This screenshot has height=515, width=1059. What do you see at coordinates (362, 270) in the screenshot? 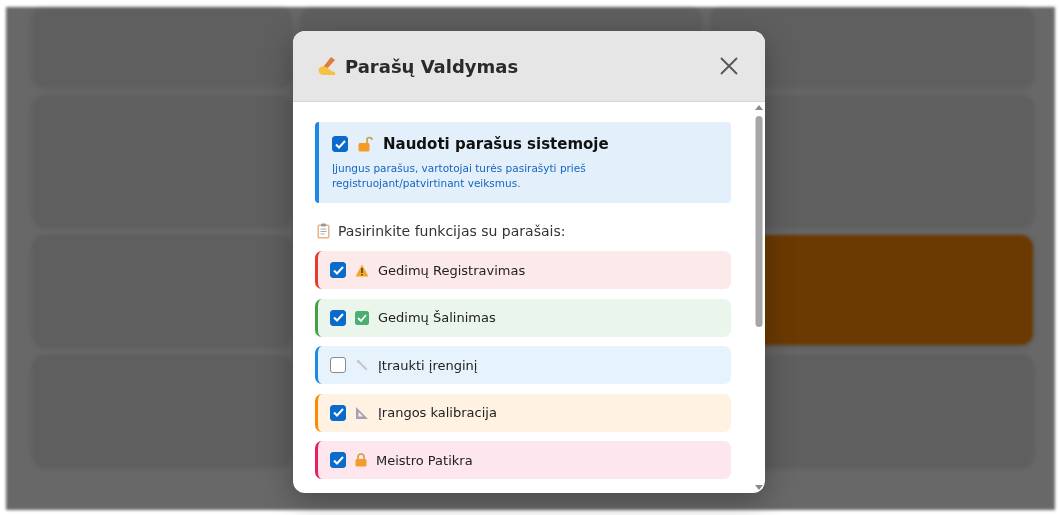
I see `warning-icon` at bounding box center [362, 270].